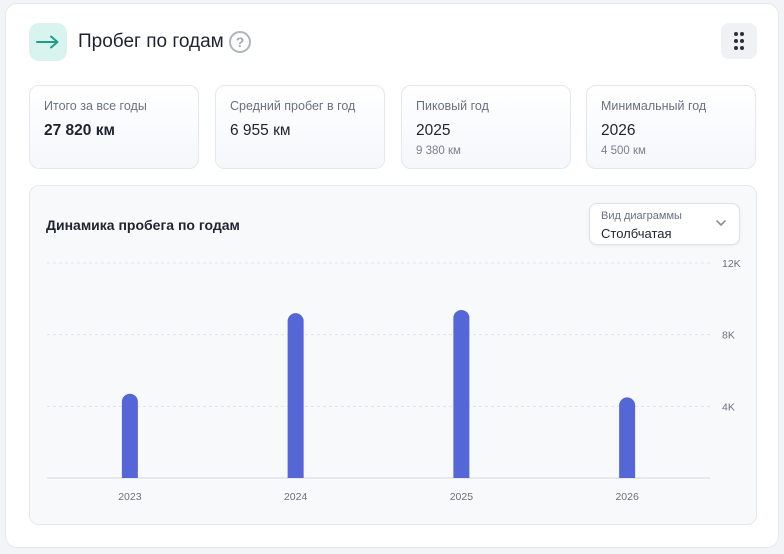  I want to click on arrow-right-icon, so click(48, 42).